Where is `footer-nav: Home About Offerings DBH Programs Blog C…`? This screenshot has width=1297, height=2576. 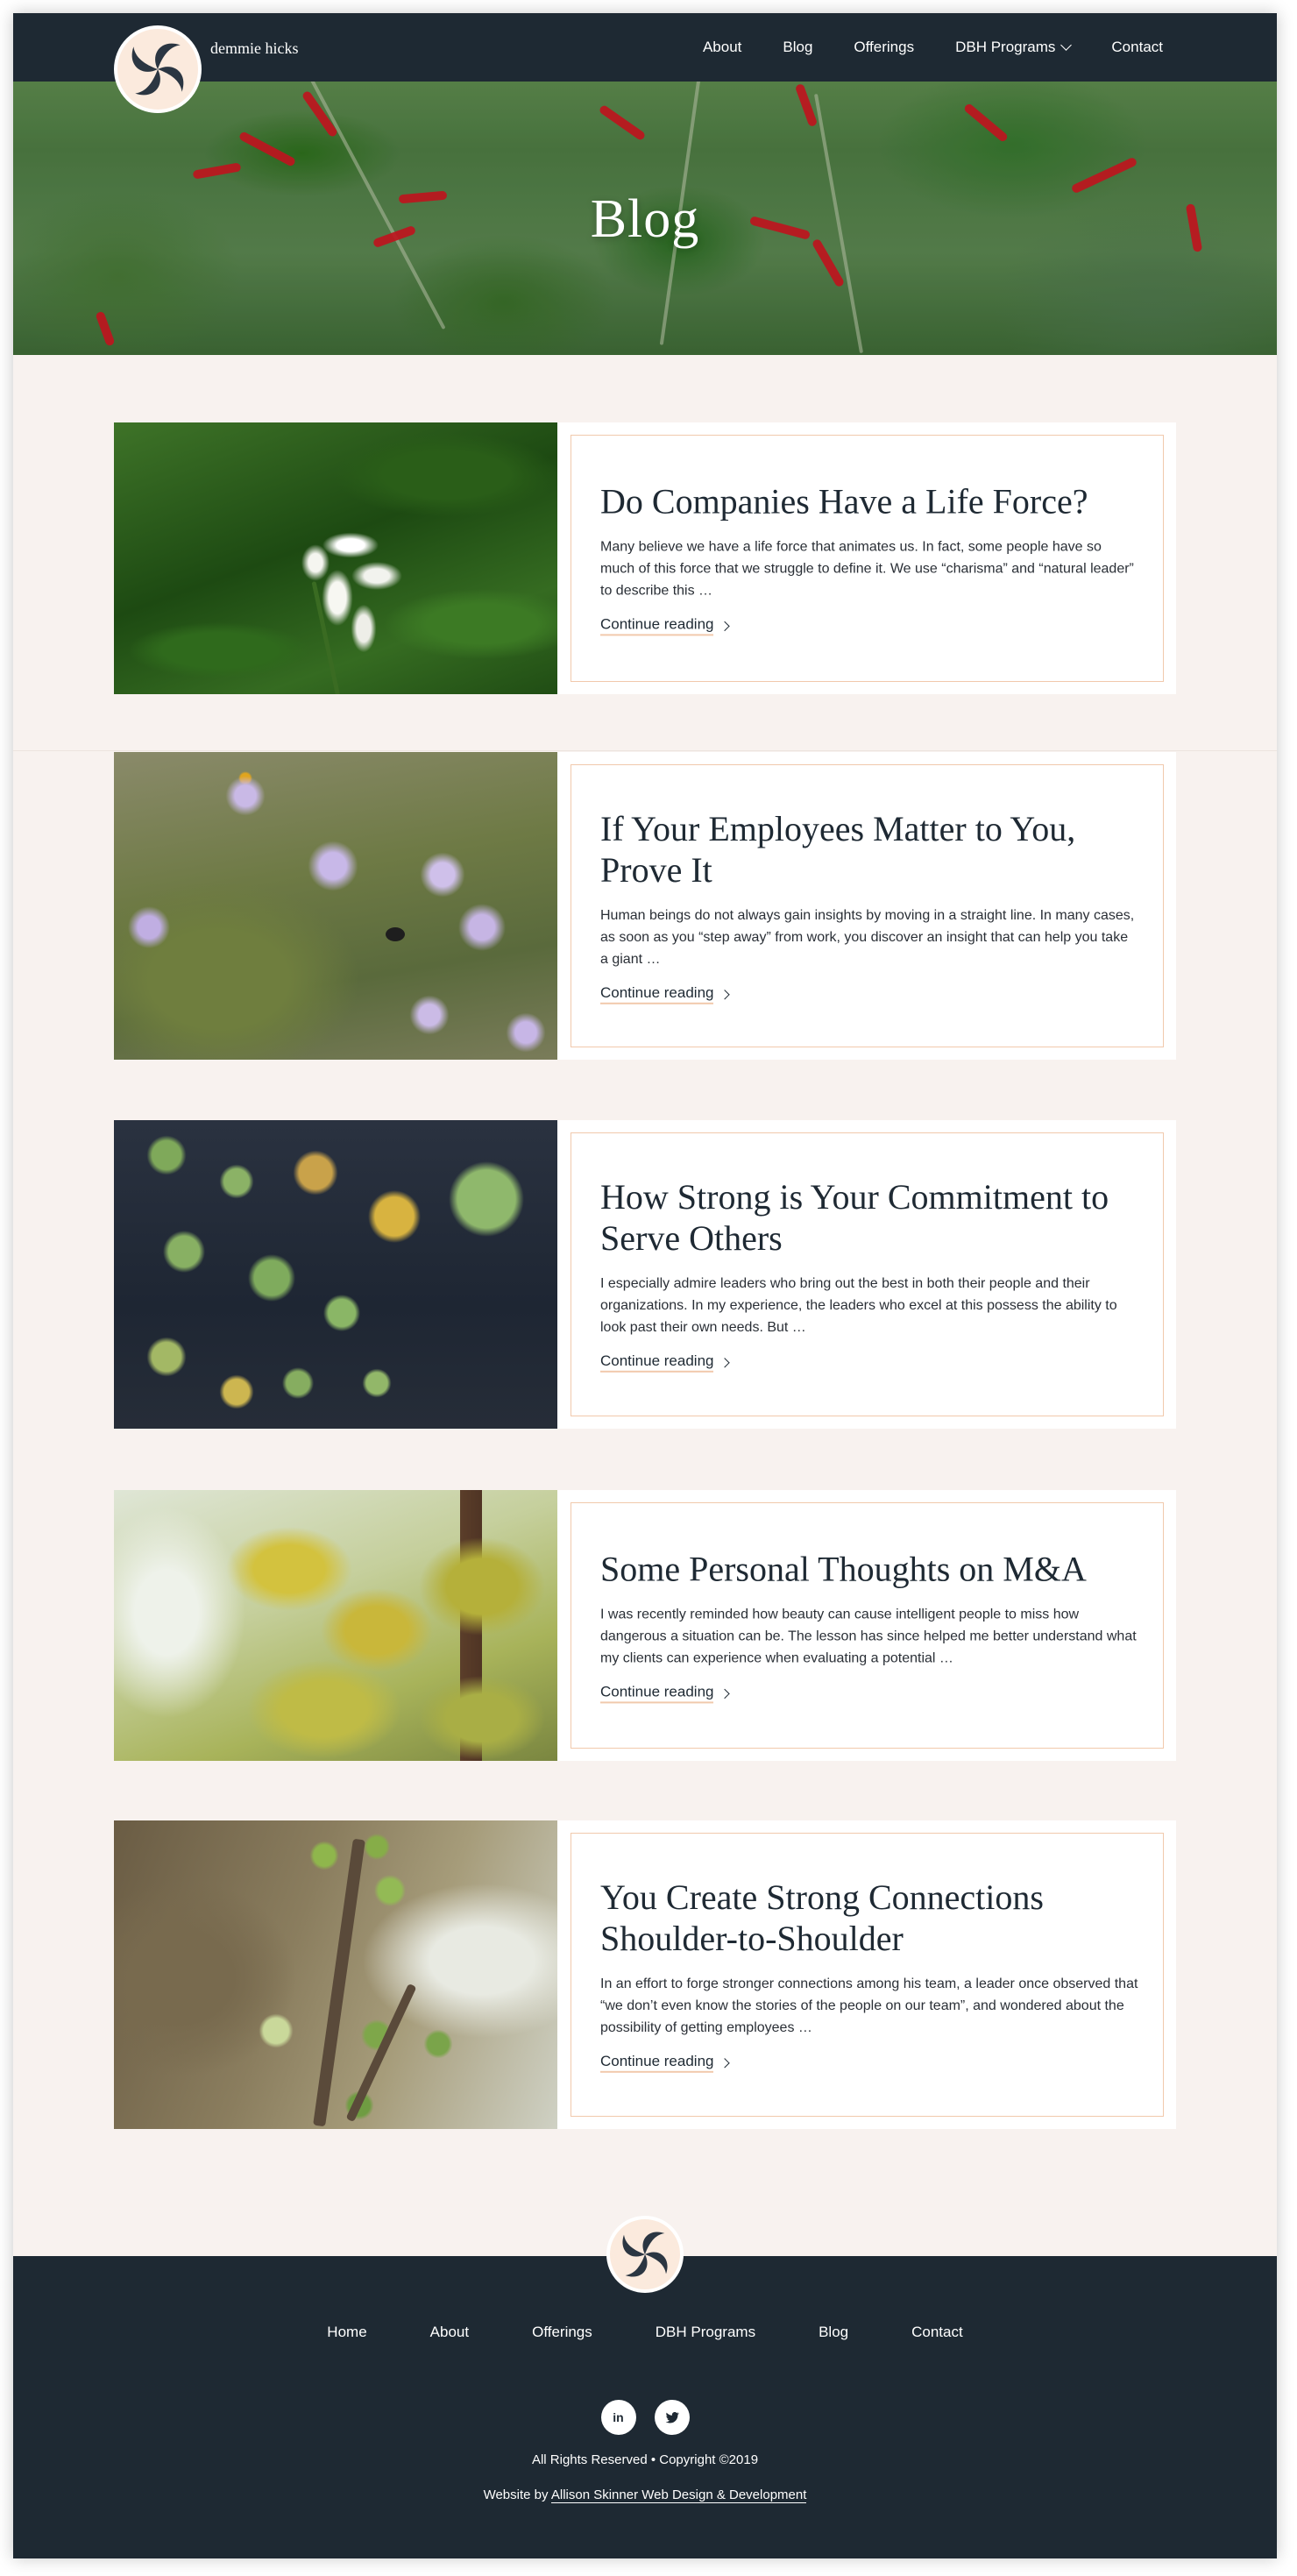 footer-nav: Home About Offerings DBH Programs Blog C… is located at coordinates (645, 2332).